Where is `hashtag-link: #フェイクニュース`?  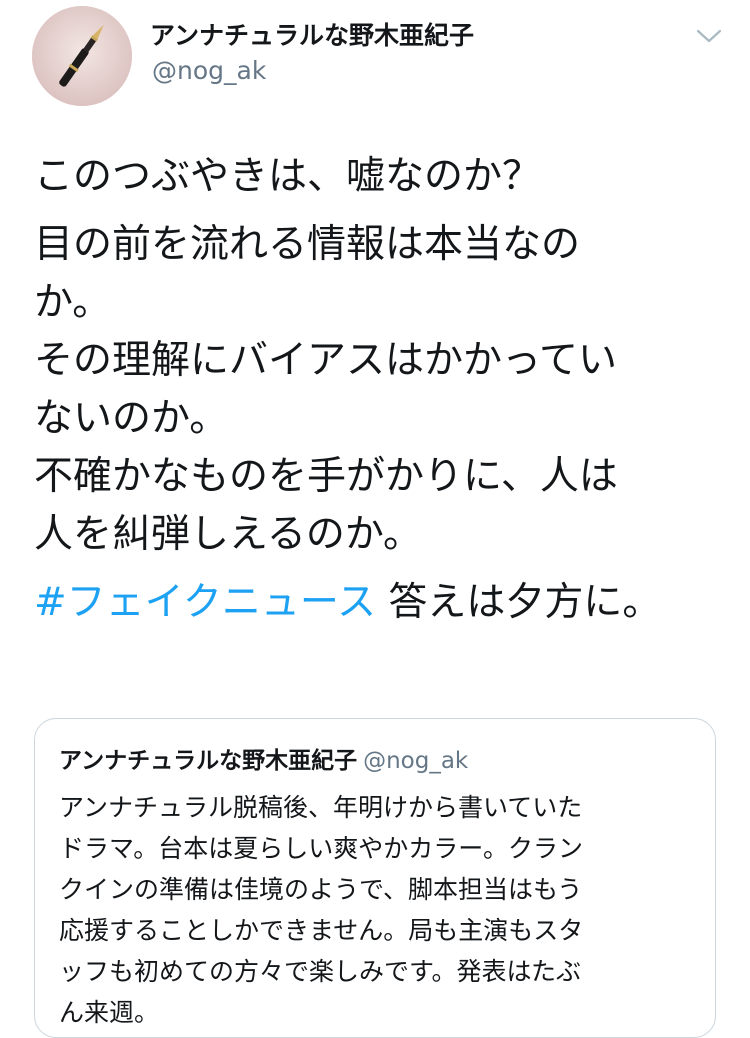
hashtag-link: #フェイクニュース is located at coordinates (205, 602).